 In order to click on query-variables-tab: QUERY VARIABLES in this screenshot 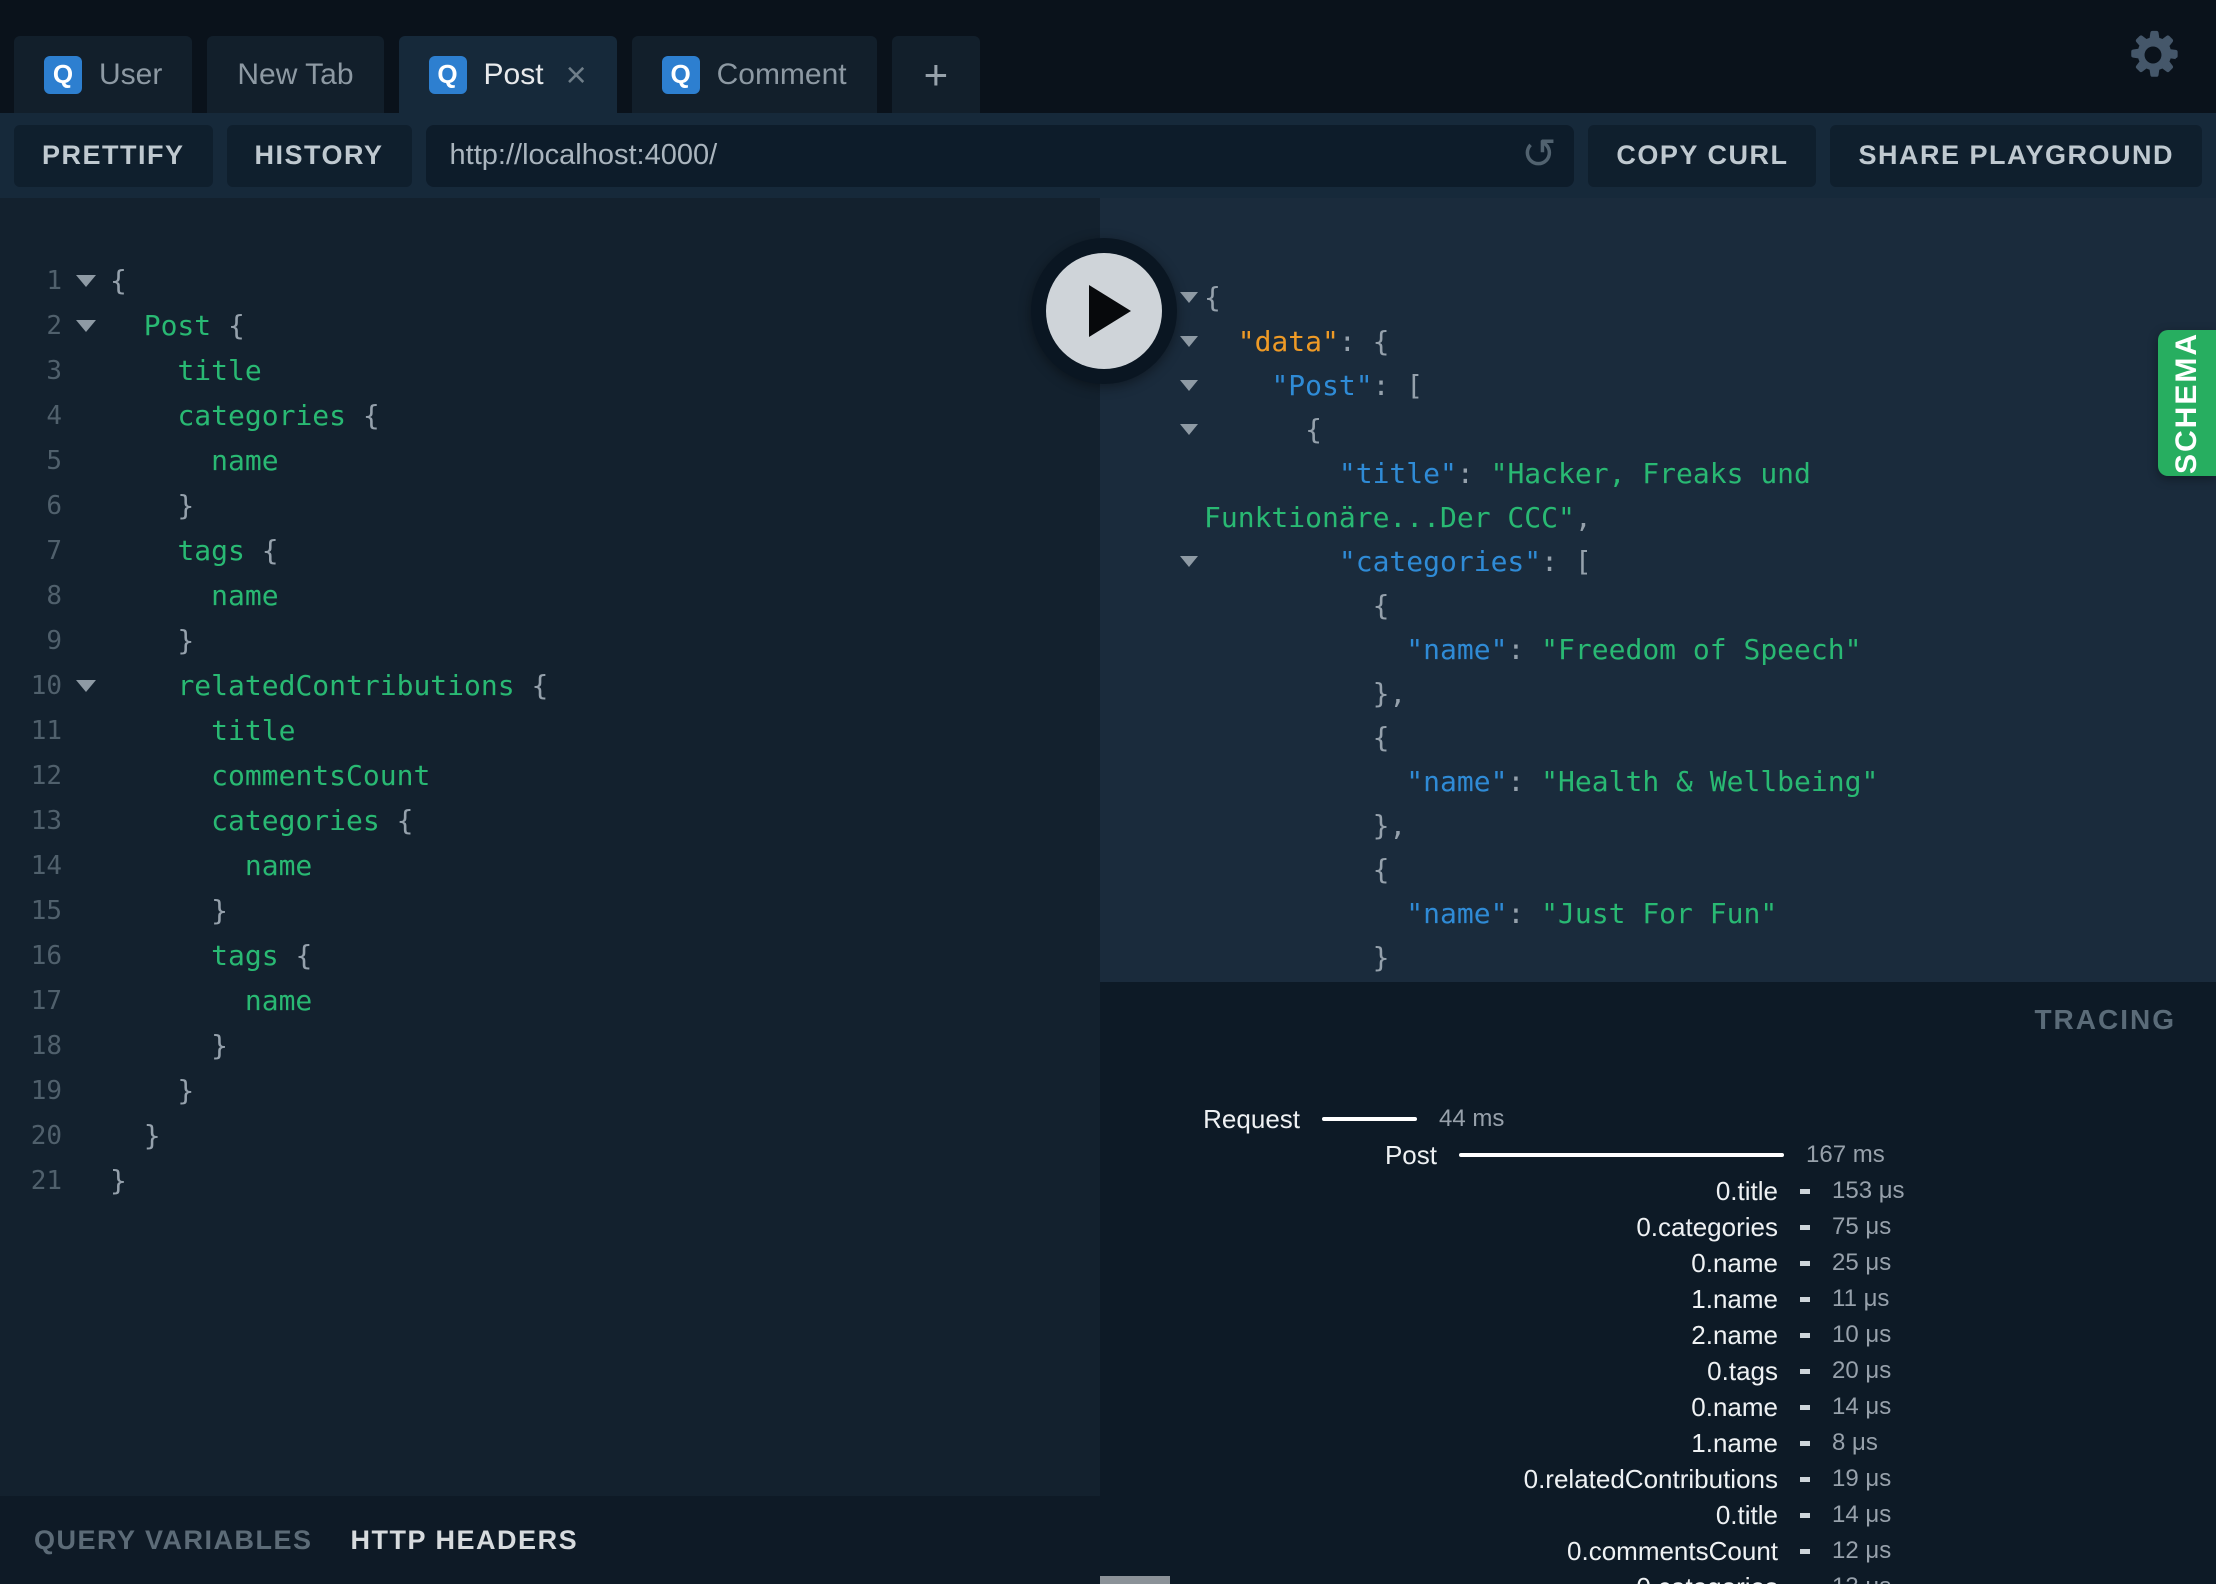, I will do `click(173, 1540)`.